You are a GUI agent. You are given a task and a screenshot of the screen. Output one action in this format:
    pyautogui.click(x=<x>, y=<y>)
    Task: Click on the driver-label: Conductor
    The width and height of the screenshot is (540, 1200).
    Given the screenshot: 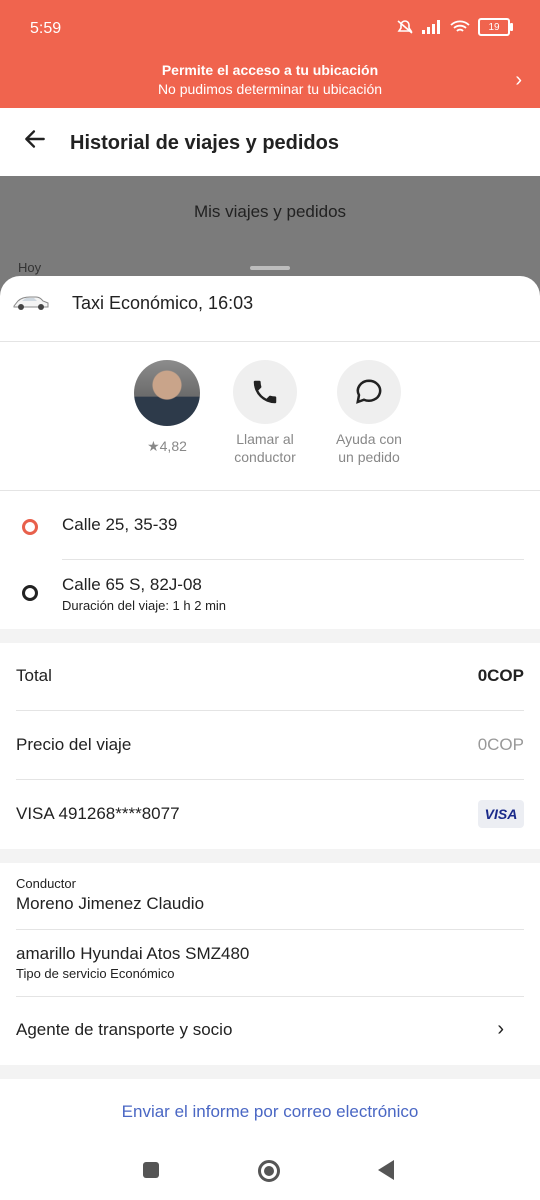 What is the action you would take?
    pyautogui.click(x=46, y=883)
    